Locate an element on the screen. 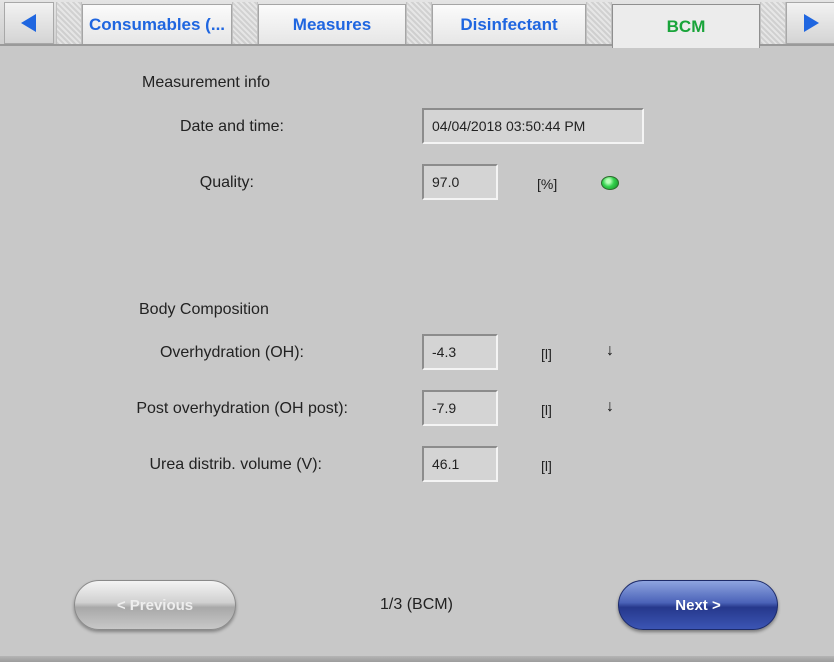 The width and height of the screenshot is (834, 662). page-indicator: 1/3 (BCM) is located at coordinates (416, 604).